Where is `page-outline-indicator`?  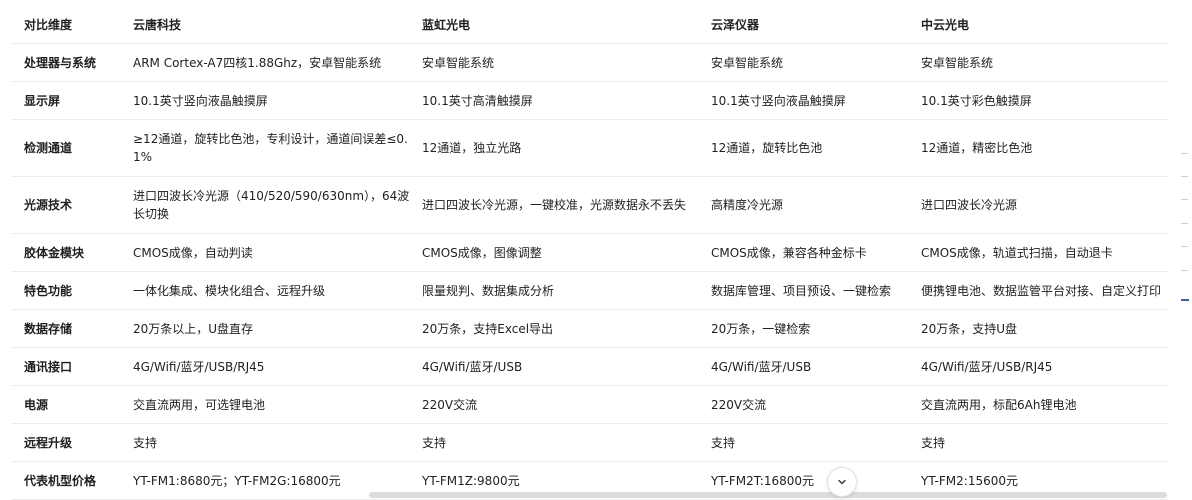 page-outline-indicator is located at coordinates (1185, 230).